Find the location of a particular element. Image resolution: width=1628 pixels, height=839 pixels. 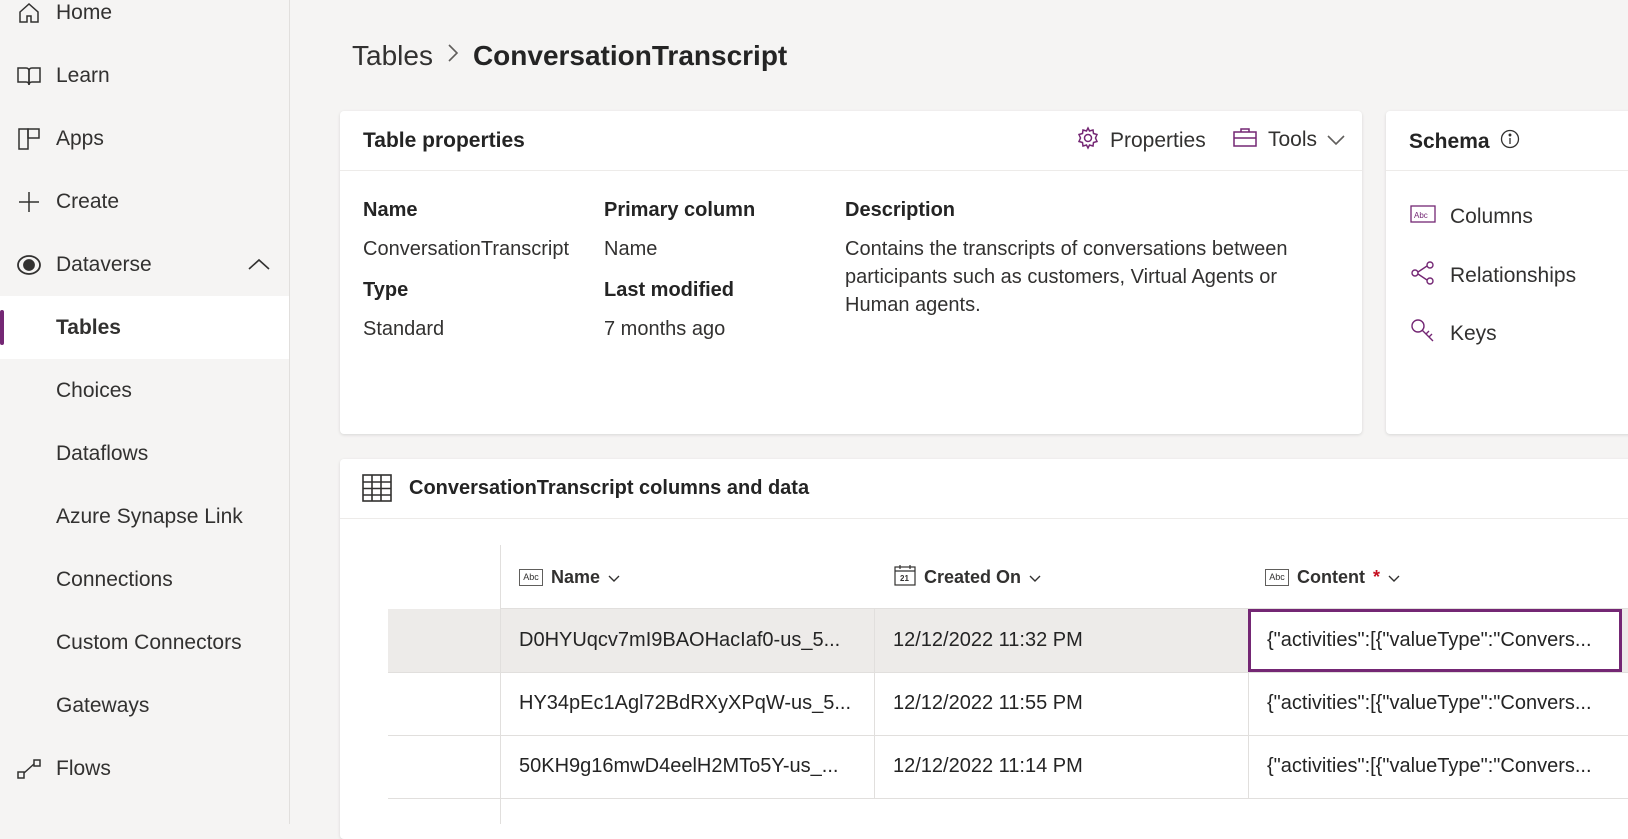

gear-icon is located at coordinates (1088, 141).